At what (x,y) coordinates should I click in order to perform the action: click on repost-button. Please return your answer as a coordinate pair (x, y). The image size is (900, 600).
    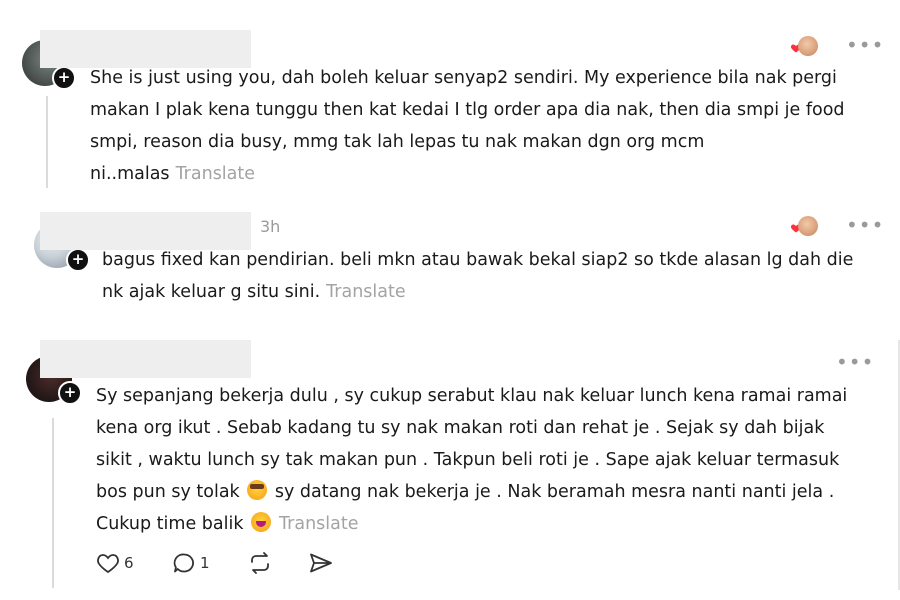
    Looking at the image, I should click on (260, 563).